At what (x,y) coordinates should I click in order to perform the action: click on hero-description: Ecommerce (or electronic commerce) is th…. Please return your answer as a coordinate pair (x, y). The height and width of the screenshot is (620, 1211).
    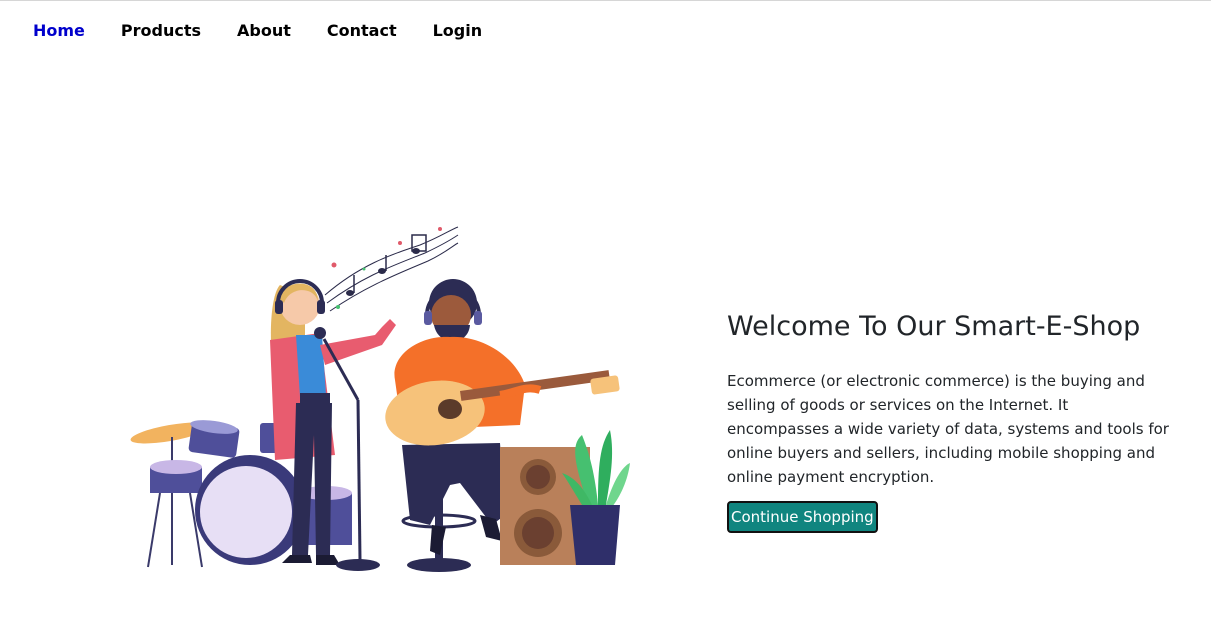
    Looking at the image, I should click on (948, 429).